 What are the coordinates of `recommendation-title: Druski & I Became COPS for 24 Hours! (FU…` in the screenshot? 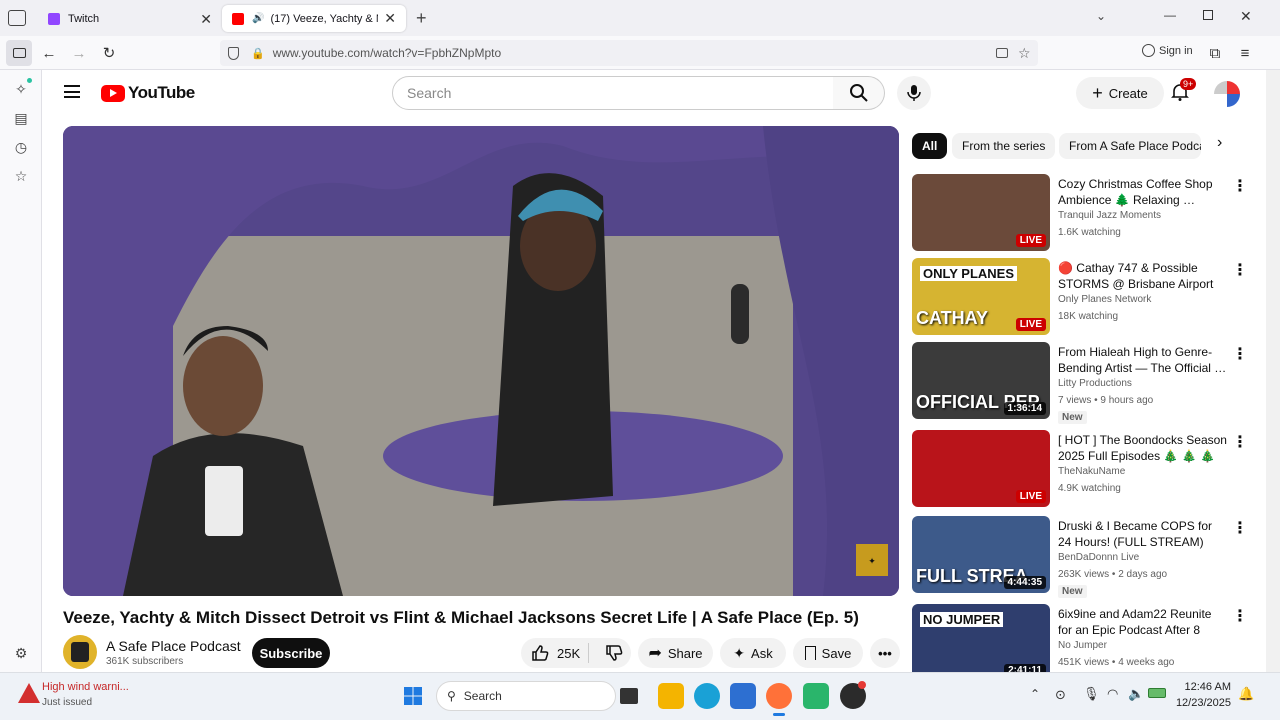 It's located at (1143, 534).